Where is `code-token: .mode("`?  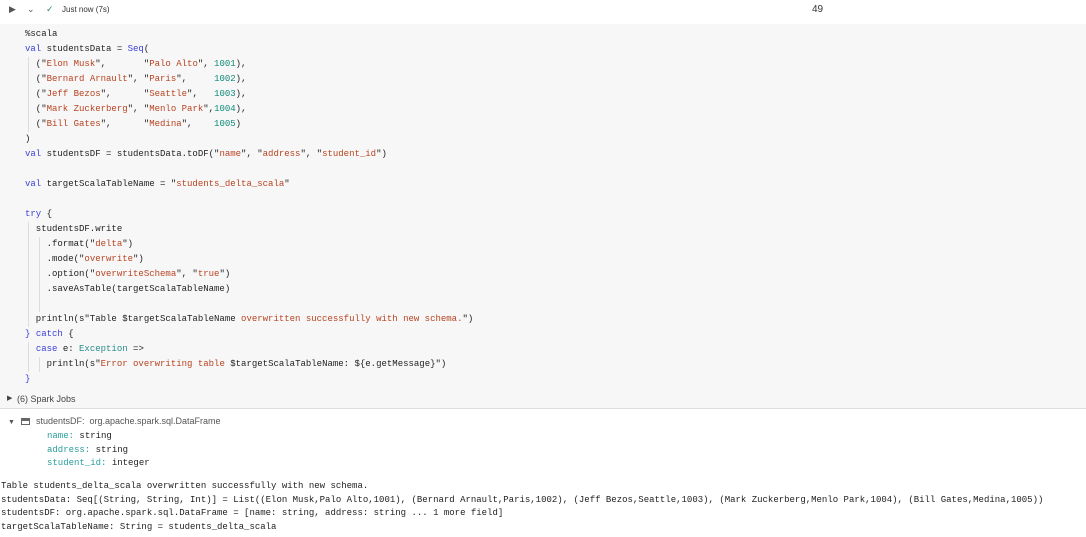
code-token: .mode(" is located at coordinates (55, 259).